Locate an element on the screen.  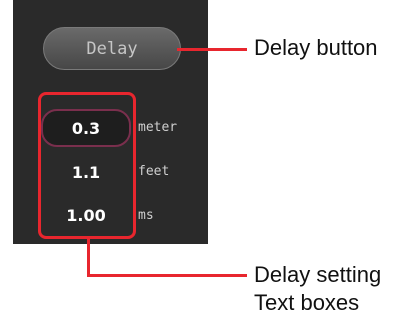
delay-button: Delay is located at coordinates (112, 48).